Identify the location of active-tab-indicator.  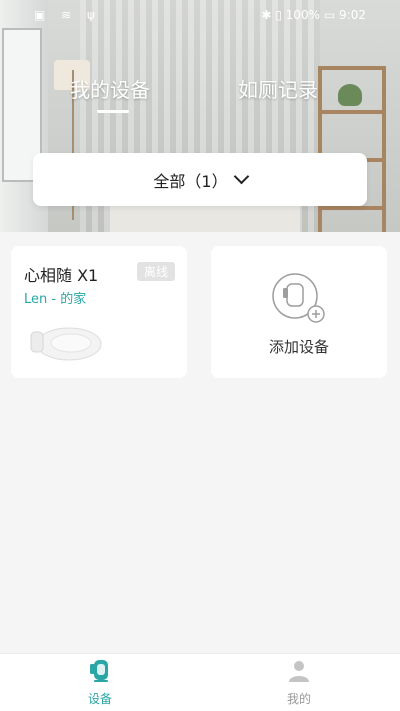
(113, 111).